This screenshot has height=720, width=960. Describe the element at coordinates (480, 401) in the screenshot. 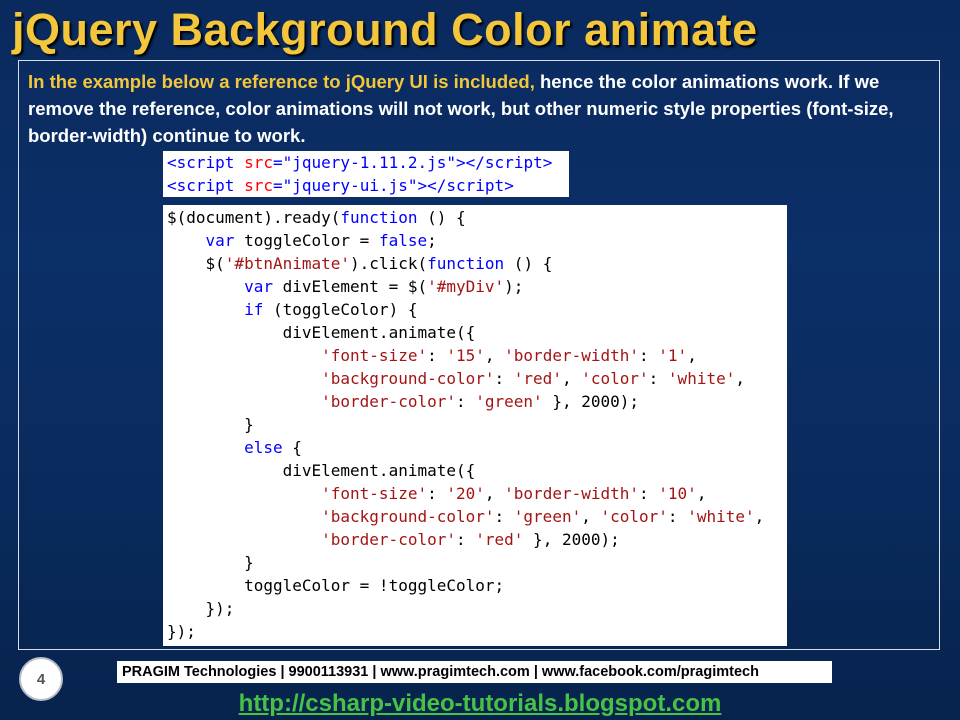

I see `code-line: 'border-color': 'green' }, 2000);` at that location.